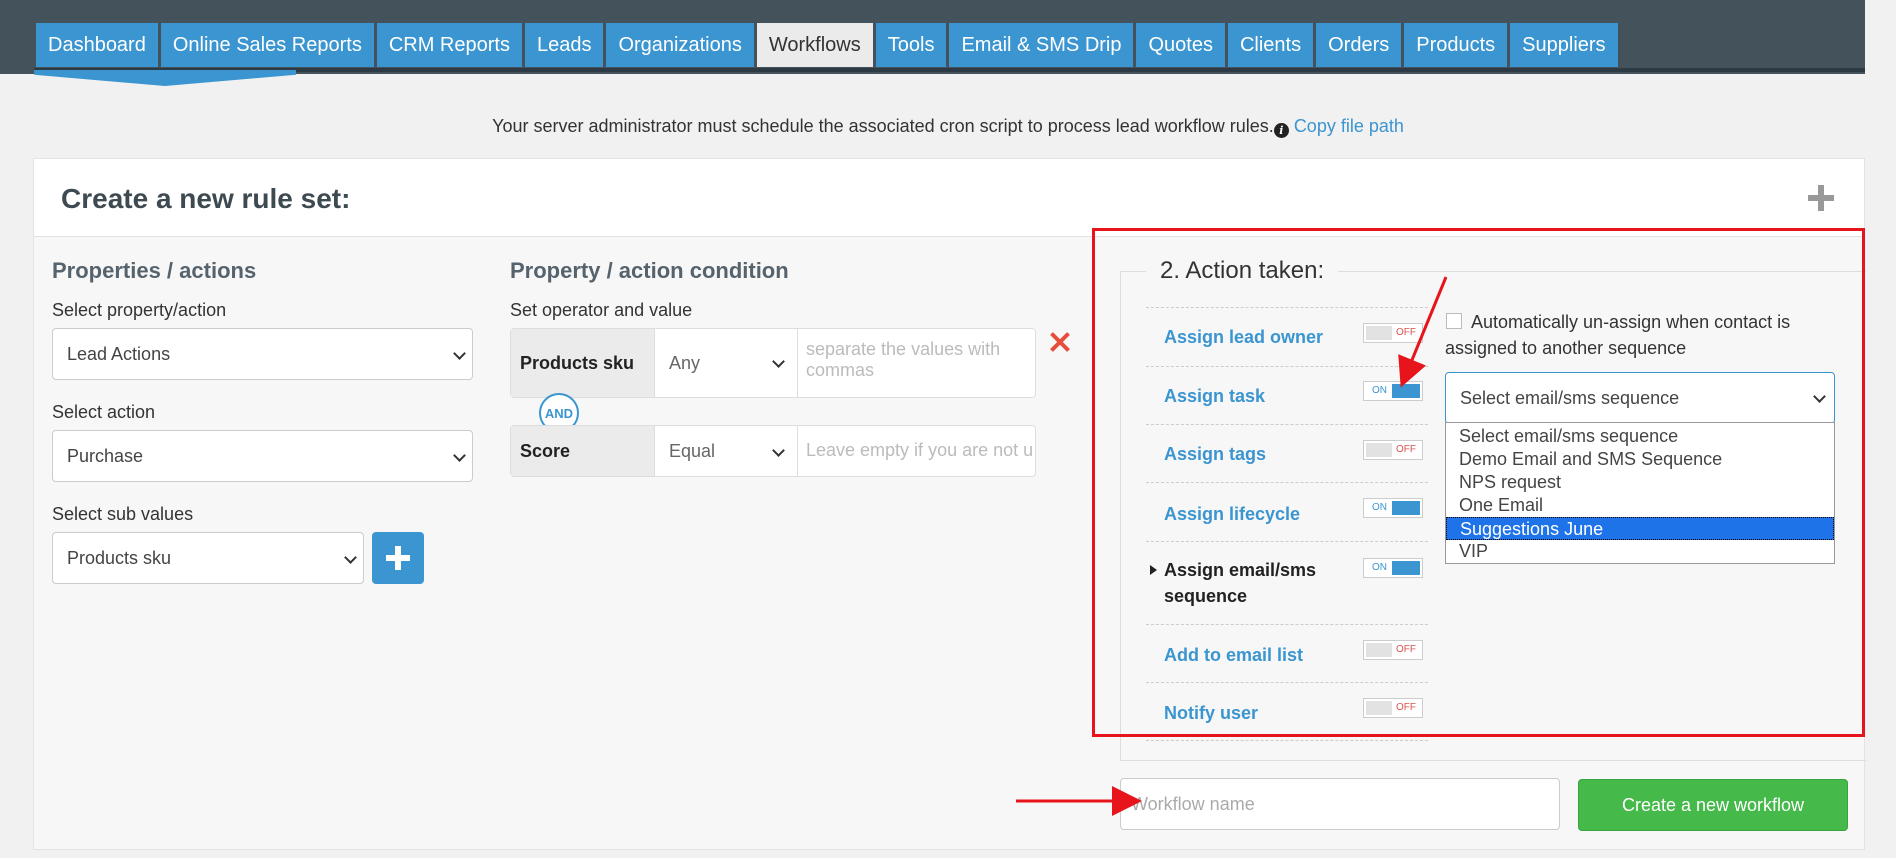 The width and height of the screenshot is (1896, 858). Describe the element at coordinates (139, 310) in the screenshot. I see `property-label: Select property/action` at that location.